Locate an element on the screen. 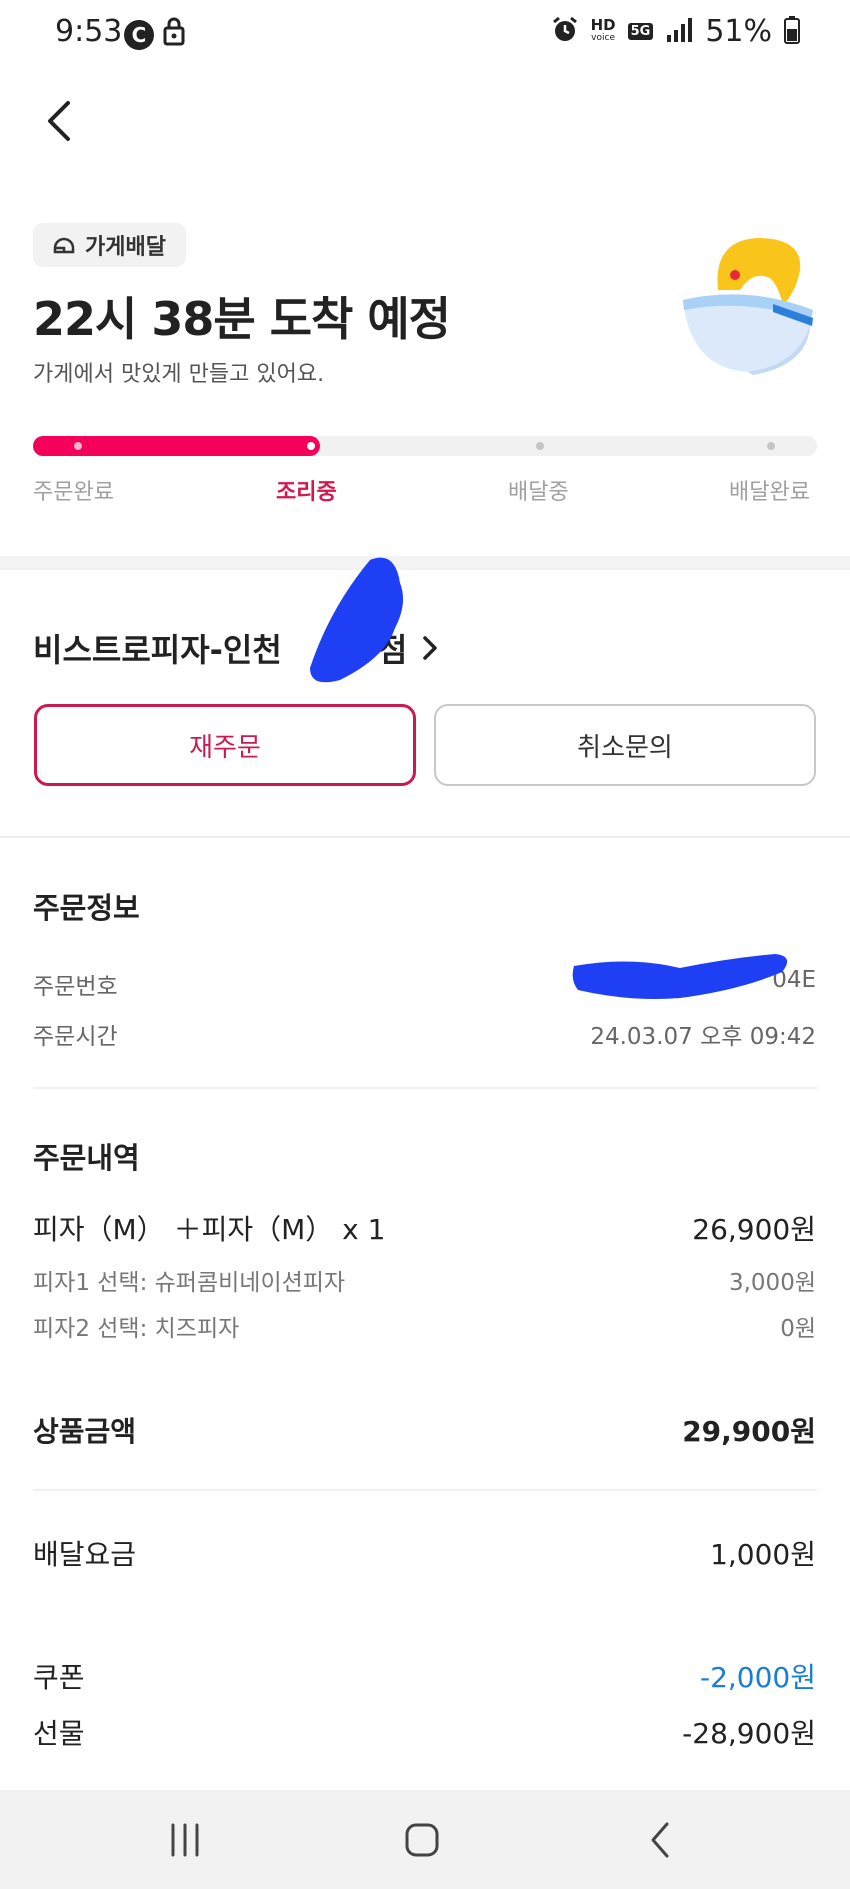 This screenshot has height=1889, width=850. order-number-label: 주문번호 is located at coordinates (75, 987).